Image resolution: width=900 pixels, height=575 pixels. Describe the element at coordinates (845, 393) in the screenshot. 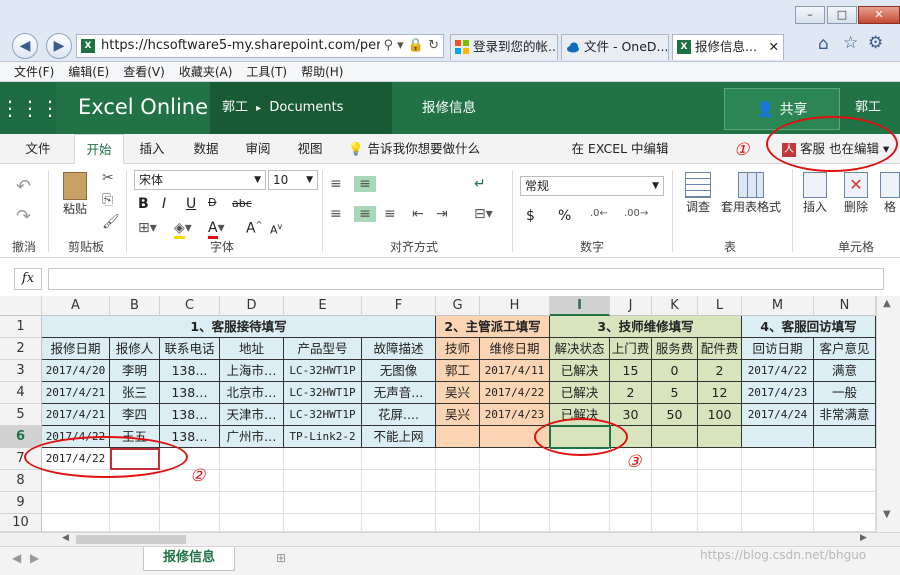

I see `table-cell: 一般` at that location.